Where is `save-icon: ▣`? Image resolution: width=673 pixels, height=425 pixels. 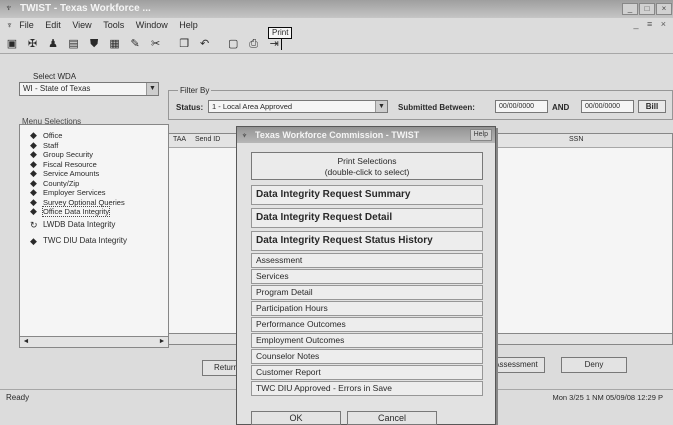 save-icon: ▣ is located at coordinates (12, 44).